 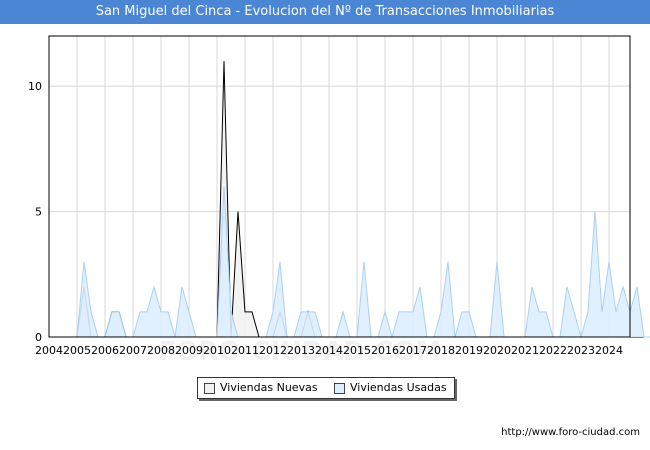 I want to click on x-tick-label: 2009, so click(x=189, y=350).